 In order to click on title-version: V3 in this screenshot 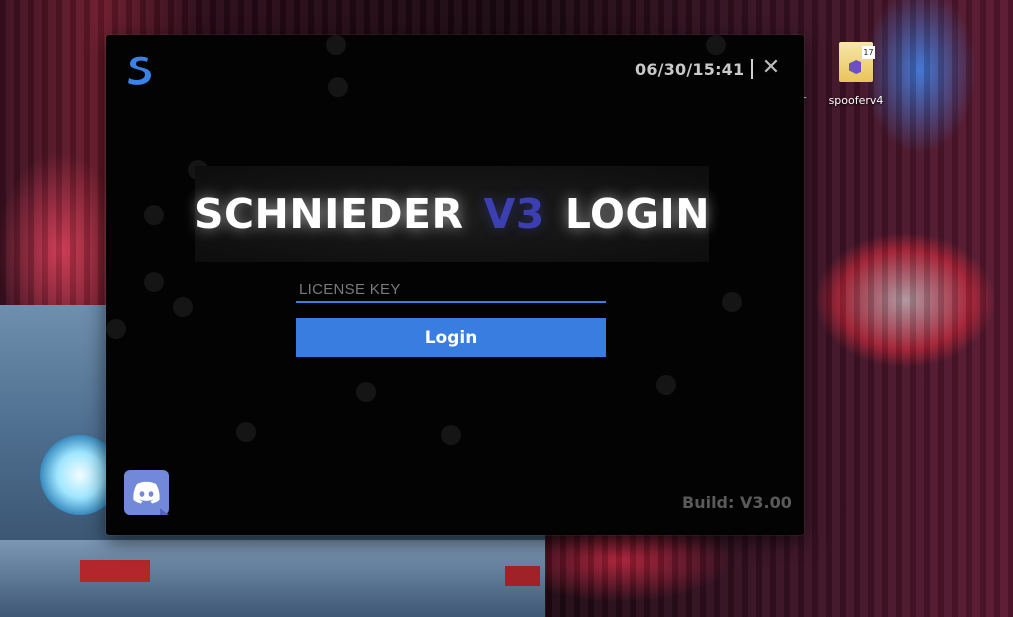, I will do `click(514, 214)`.